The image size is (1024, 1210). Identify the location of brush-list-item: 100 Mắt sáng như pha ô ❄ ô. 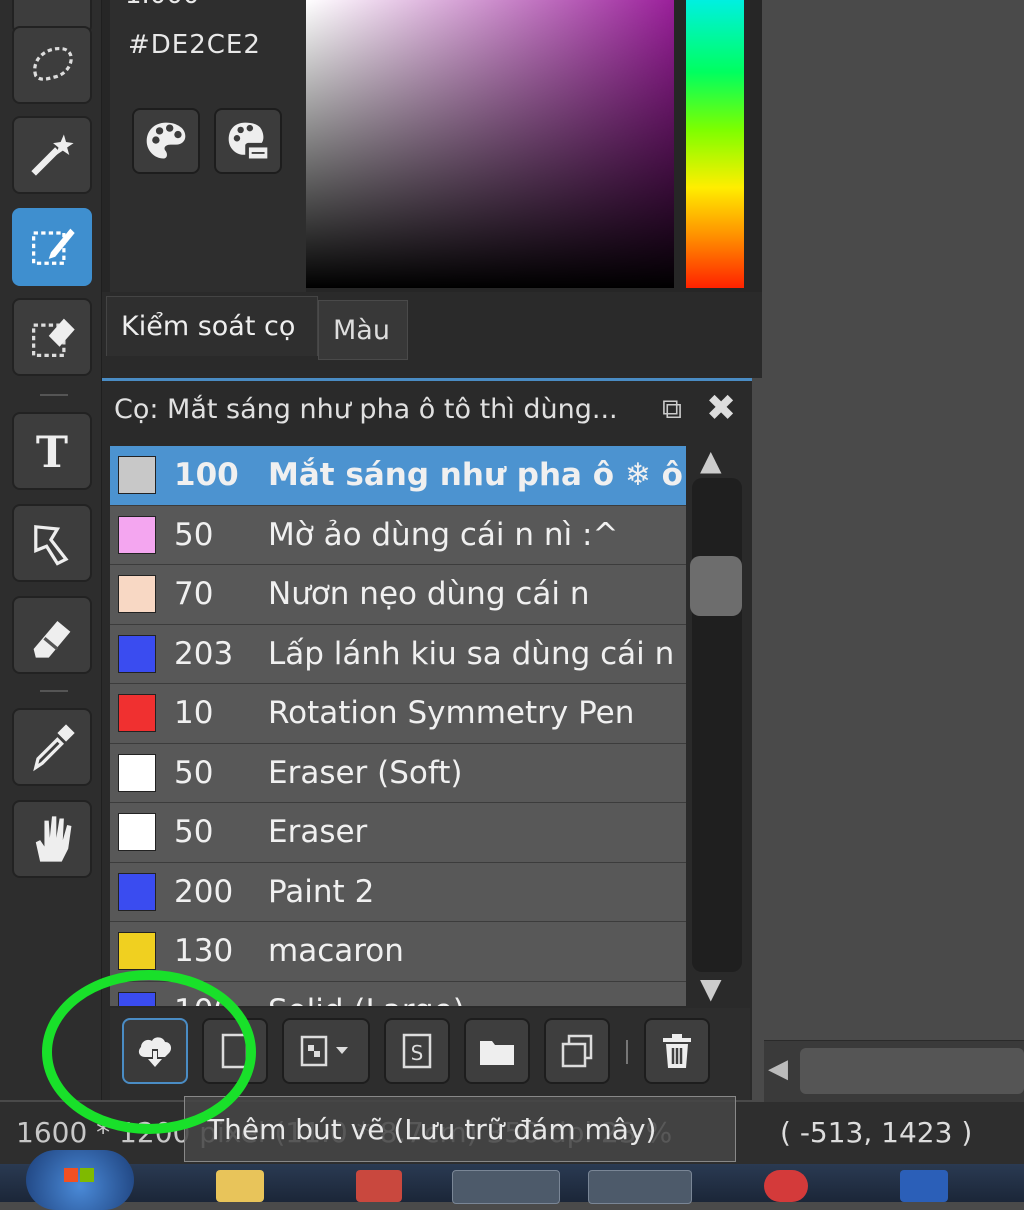
(398, 476).